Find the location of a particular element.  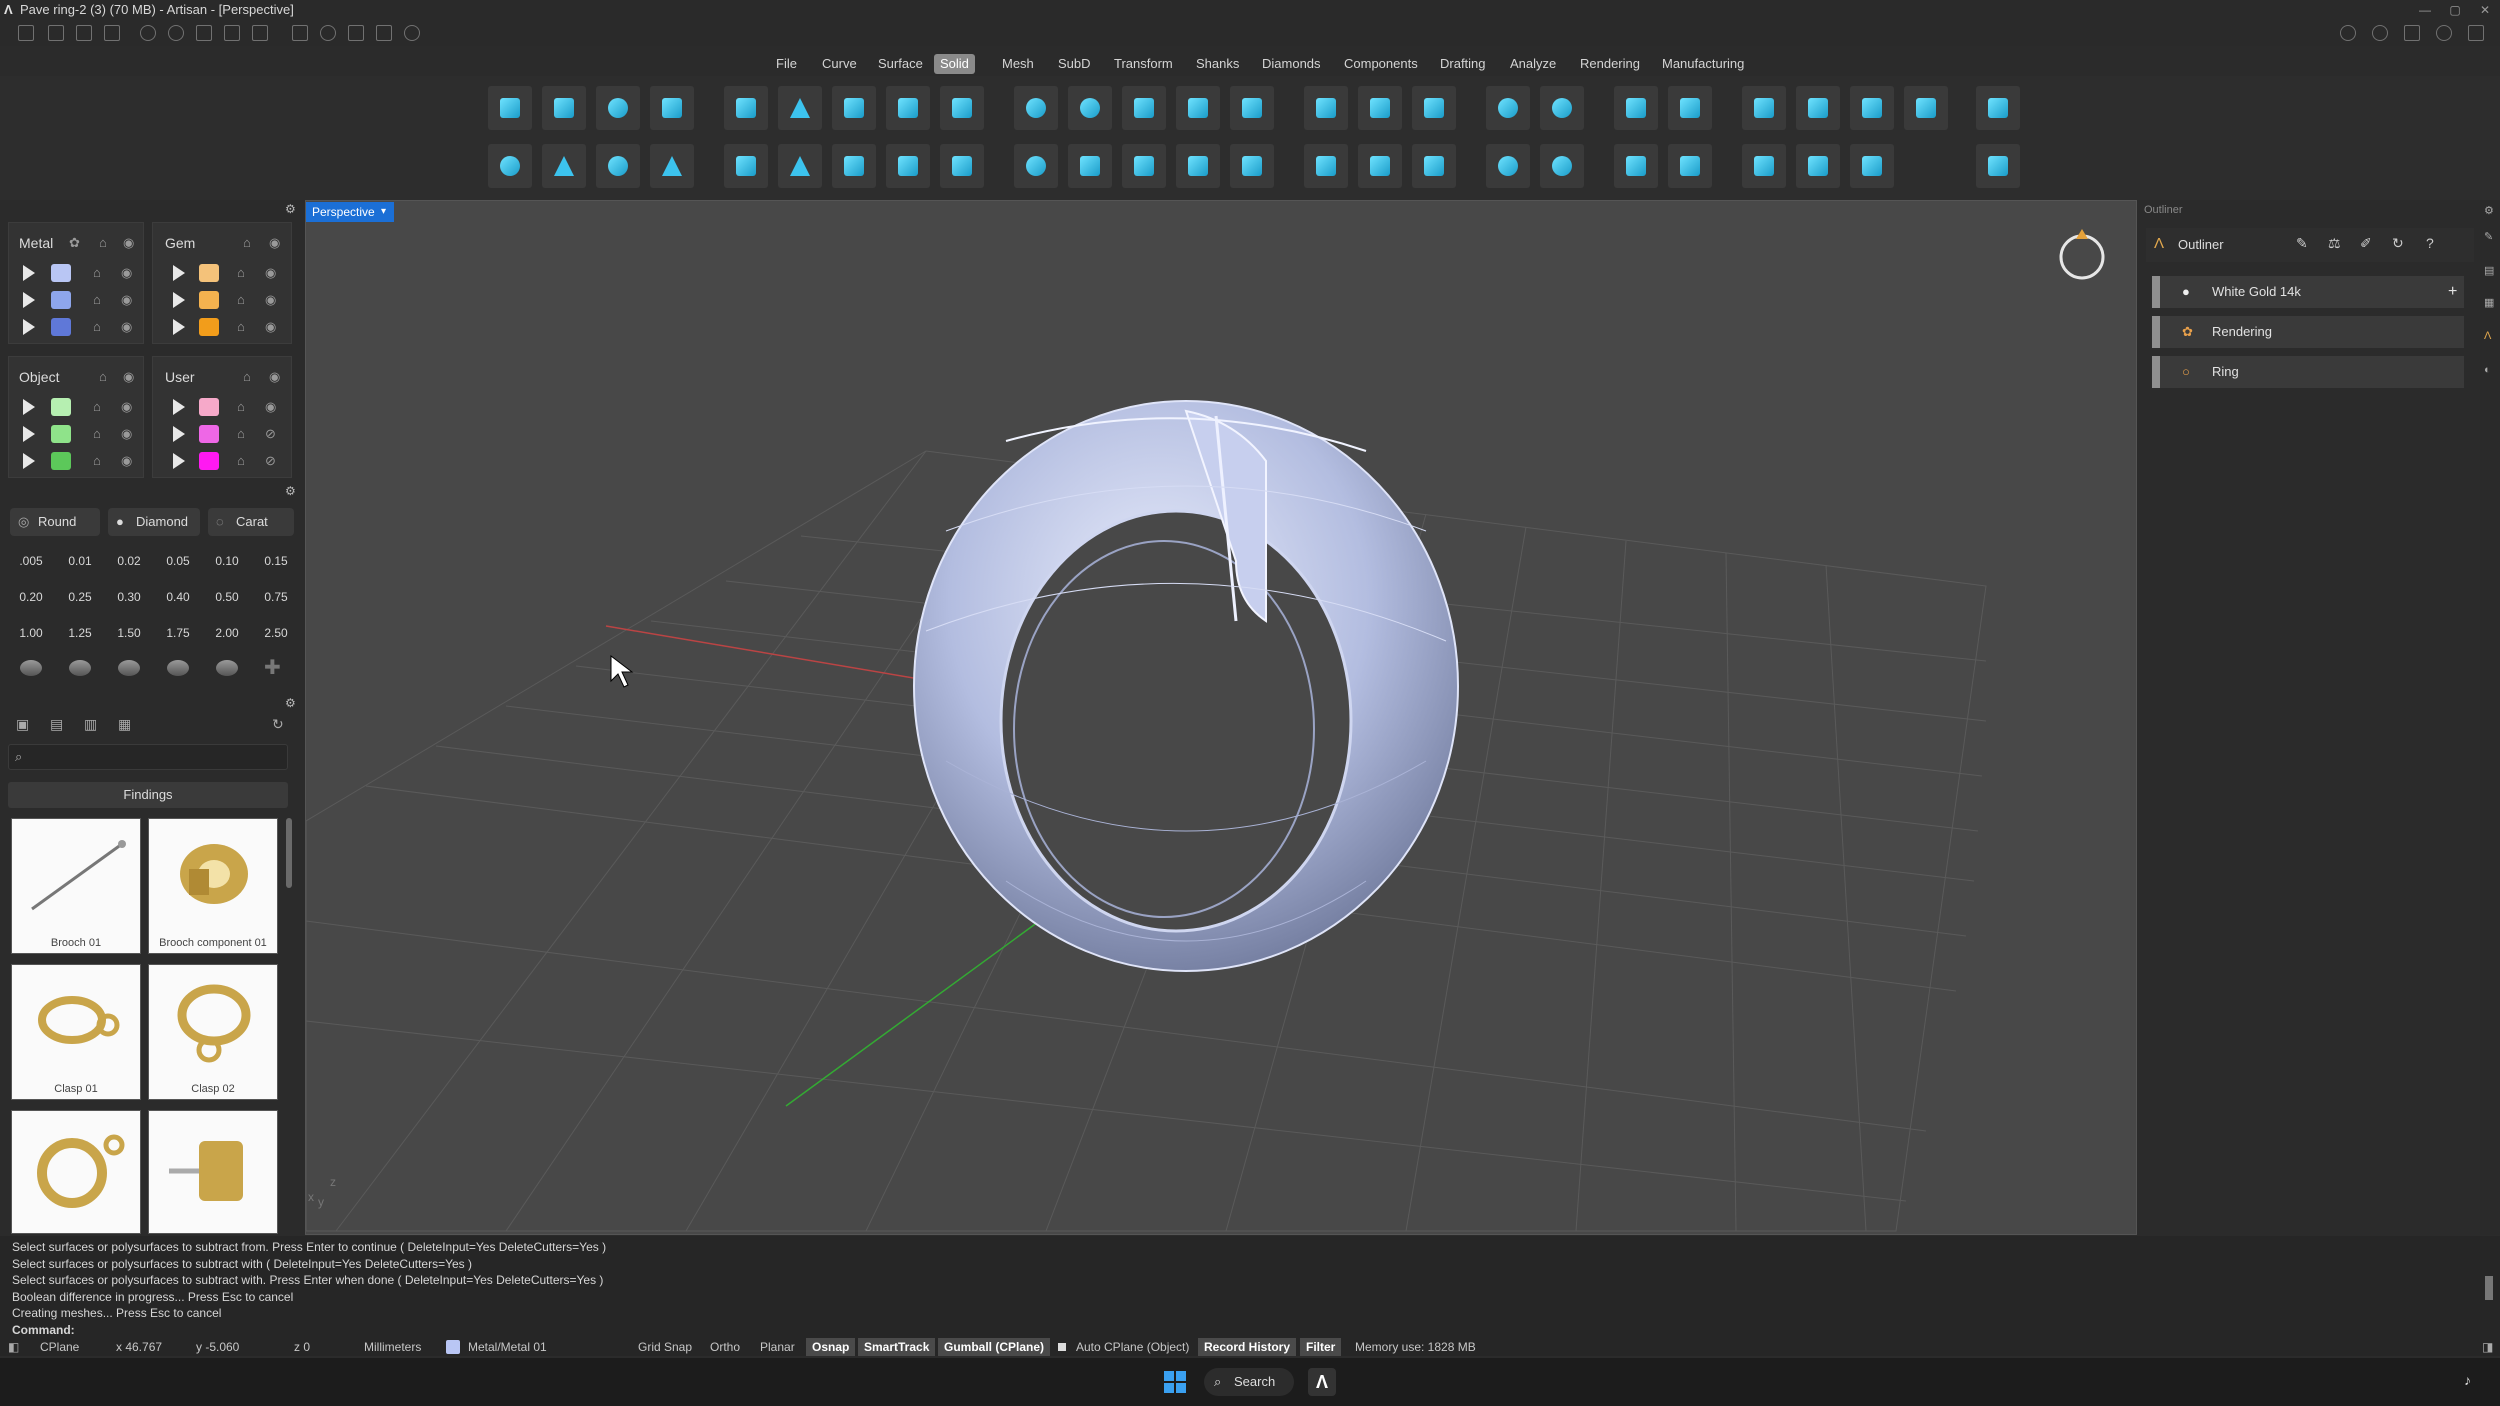

edit-icon: ✐ is located at coordinates (2366, 243).